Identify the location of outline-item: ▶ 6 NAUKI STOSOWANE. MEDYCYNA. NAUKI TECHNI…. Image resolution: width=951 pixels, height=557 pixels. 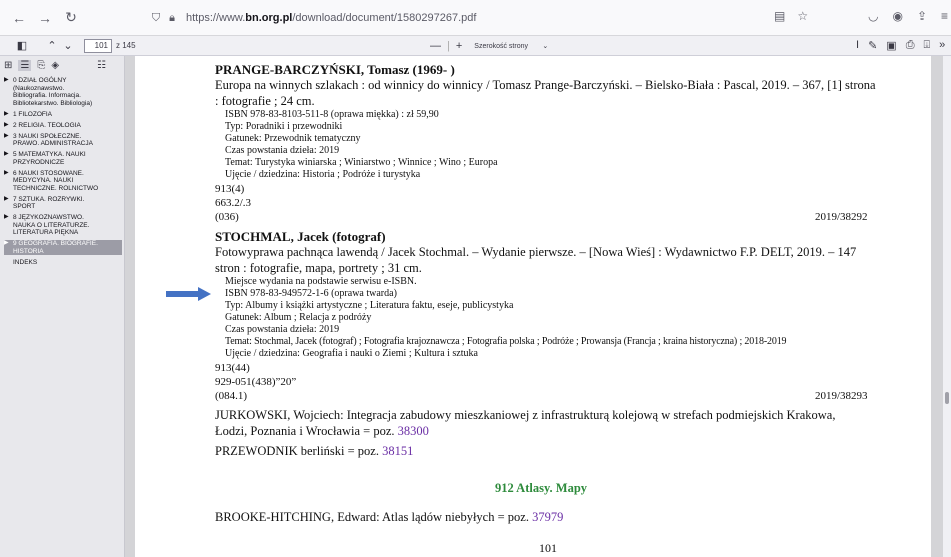
(64, 181).